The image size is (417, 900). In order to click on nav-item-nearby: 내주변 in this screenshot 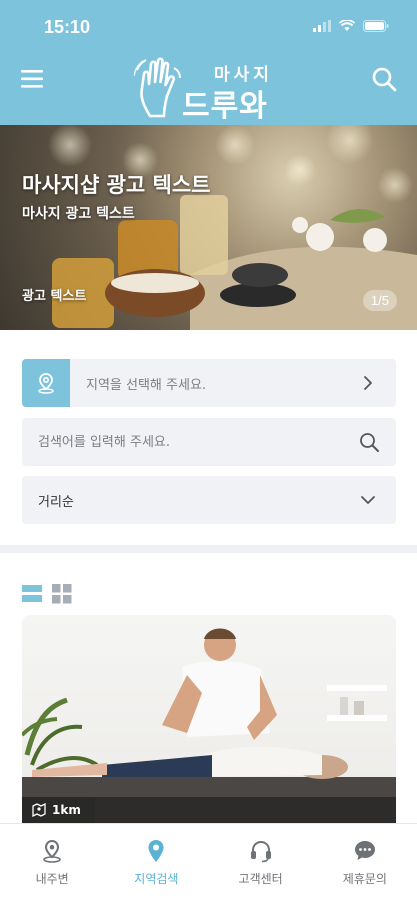, I will do `click(52, 862)`.